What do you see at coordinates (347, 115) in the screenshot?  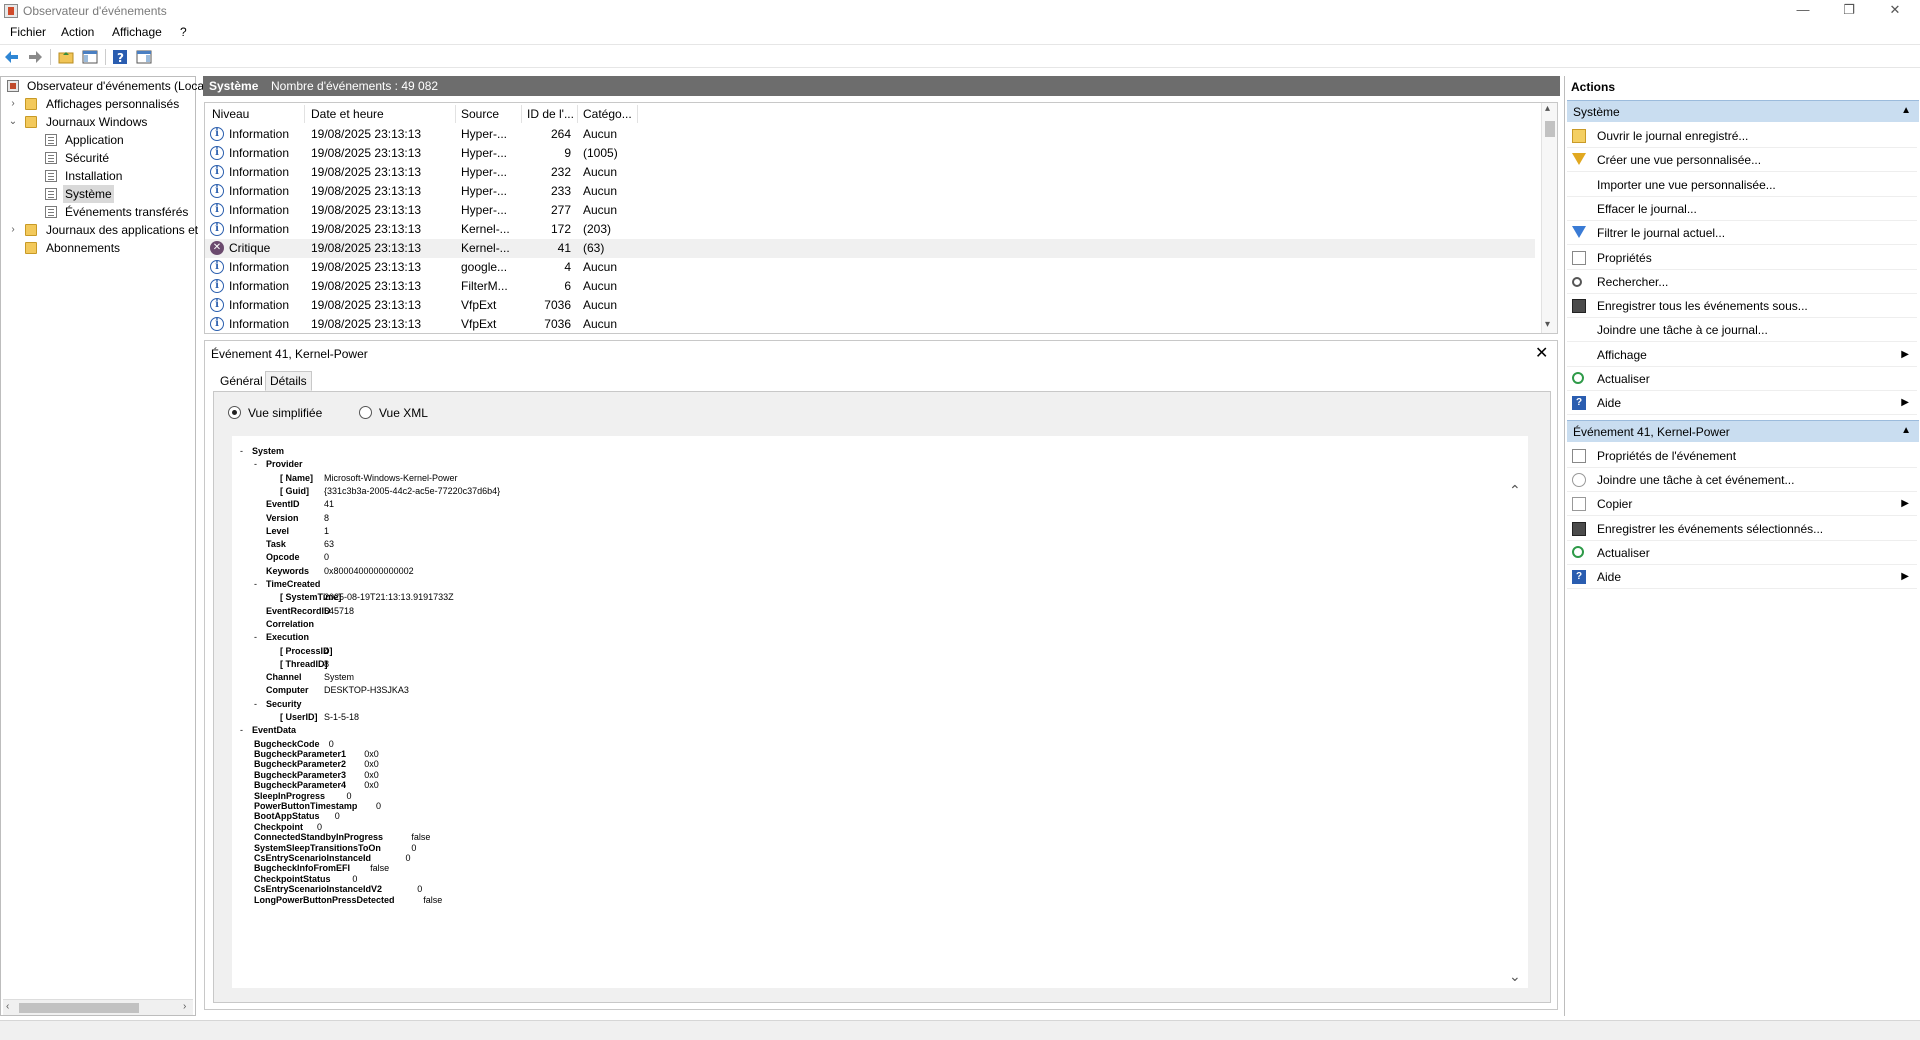 I see `column-header-date: Date et heure` at bounding box center [347, 115].